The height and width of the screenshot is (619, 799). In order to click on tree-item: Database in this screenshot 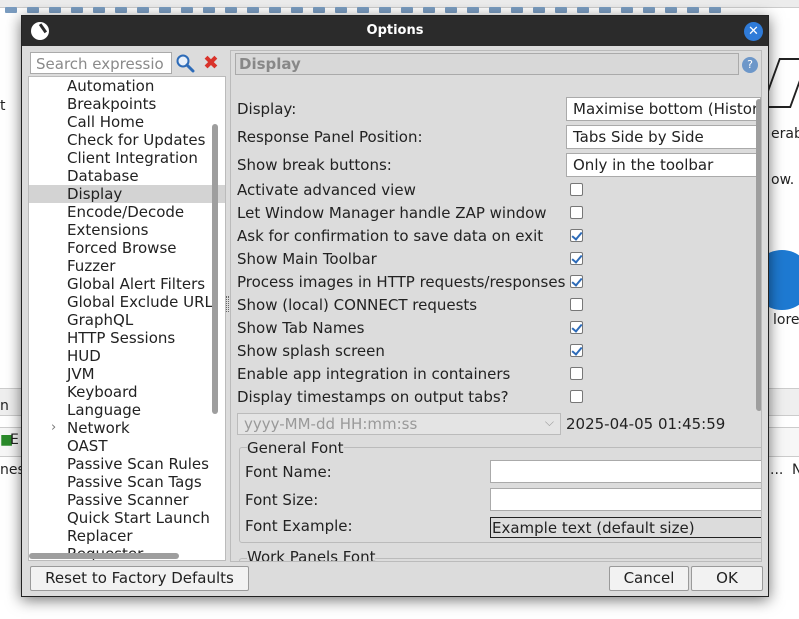, I will do `click(127, 176)`.